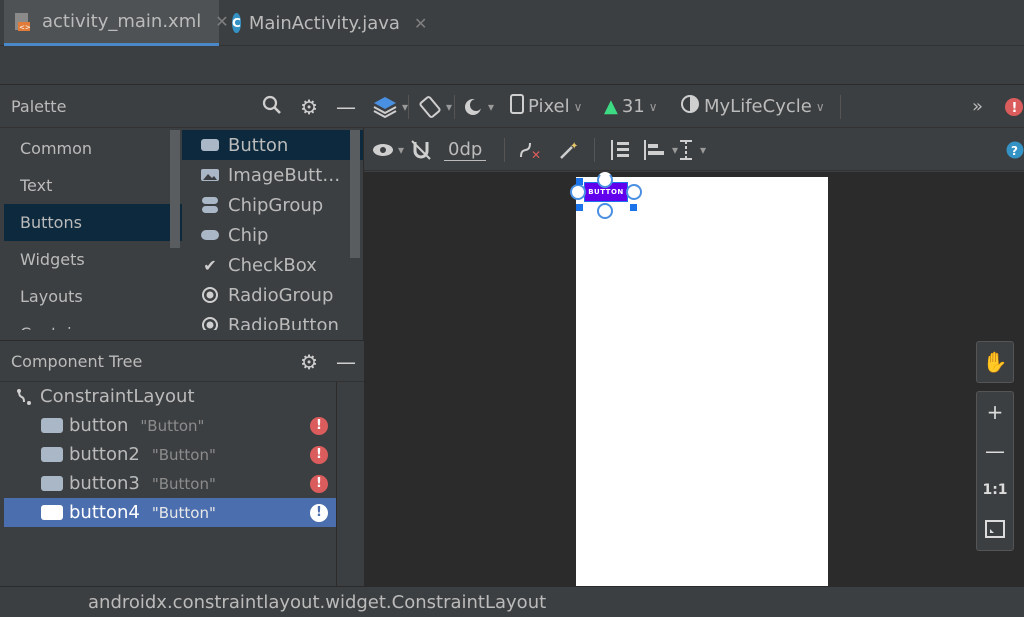 The width and height of the screenshot is (1024, 617). I want to click on palette-item-label: Chip, so click(248, 235).